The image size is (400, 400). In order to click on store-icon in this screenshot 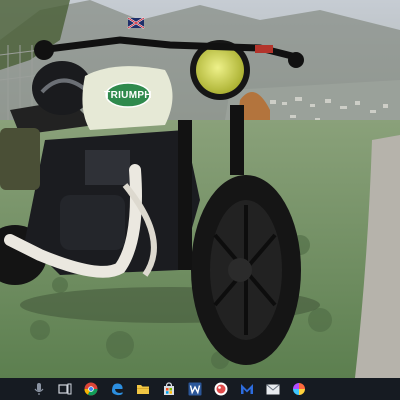, I will do `click(169, 389)`.